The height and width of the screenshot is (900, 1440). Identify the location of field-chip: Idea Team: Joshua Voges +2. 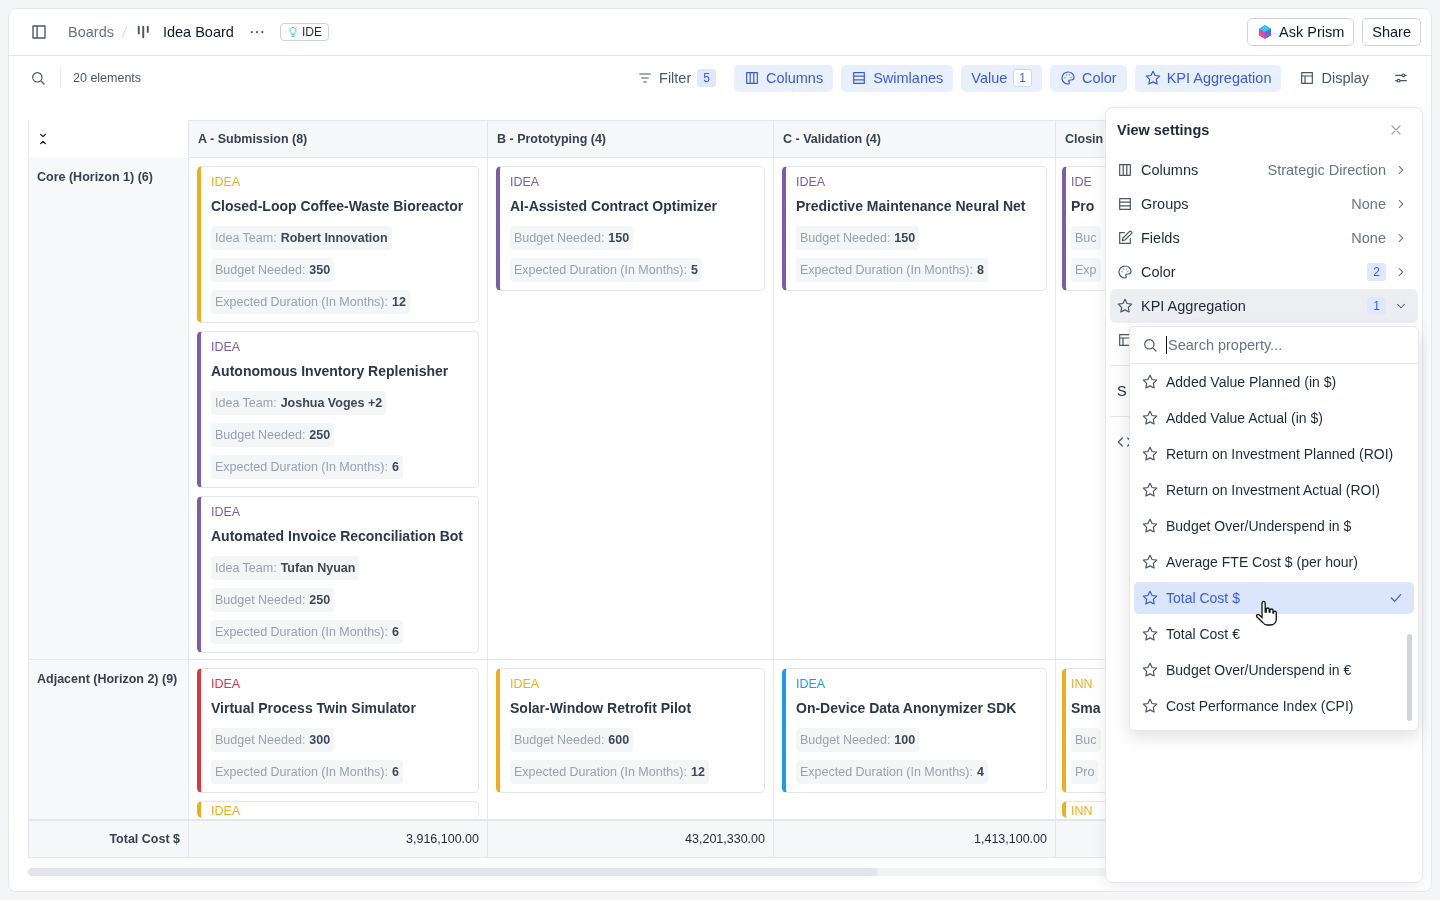
(299, 403).